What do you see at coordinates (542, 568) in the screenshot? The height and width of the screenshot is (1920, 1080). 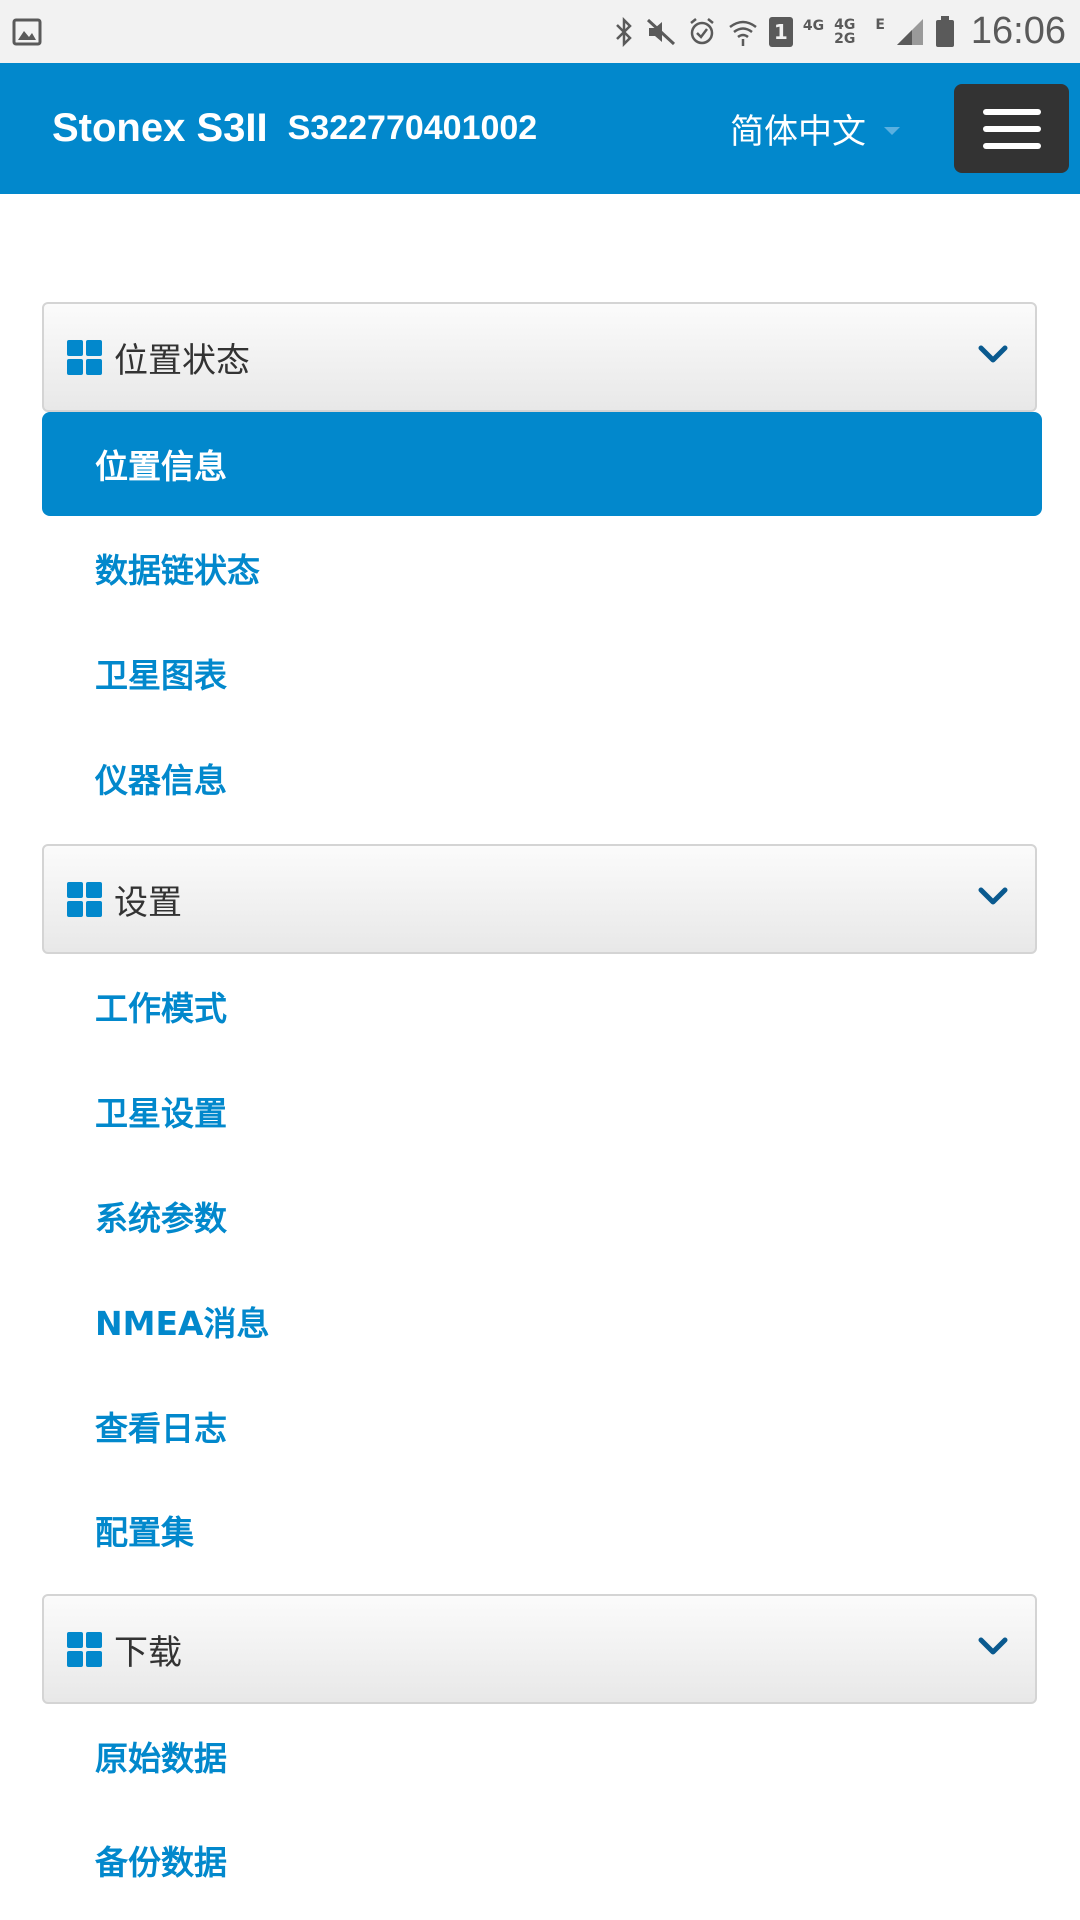 I see `menu-item-datalink-status: 数据链状态` at bounding box center [542, 568].